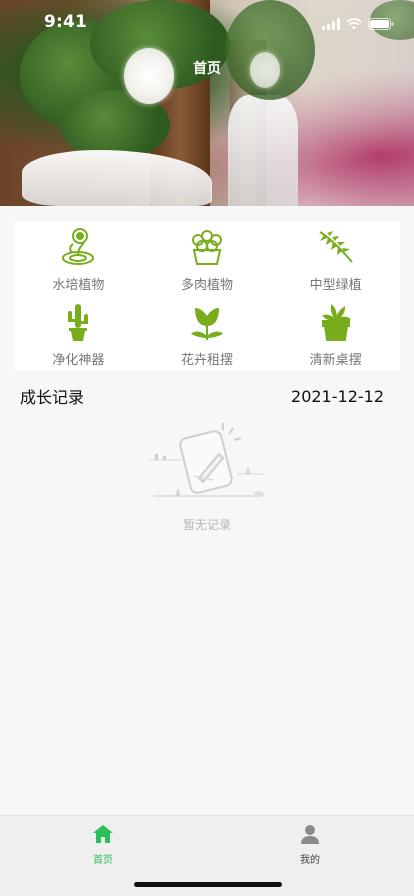 The image size is (414, 896). Describe the element at coordinates (207, 247) in the screenshot. I see `succulent-plant-icon` at that location.